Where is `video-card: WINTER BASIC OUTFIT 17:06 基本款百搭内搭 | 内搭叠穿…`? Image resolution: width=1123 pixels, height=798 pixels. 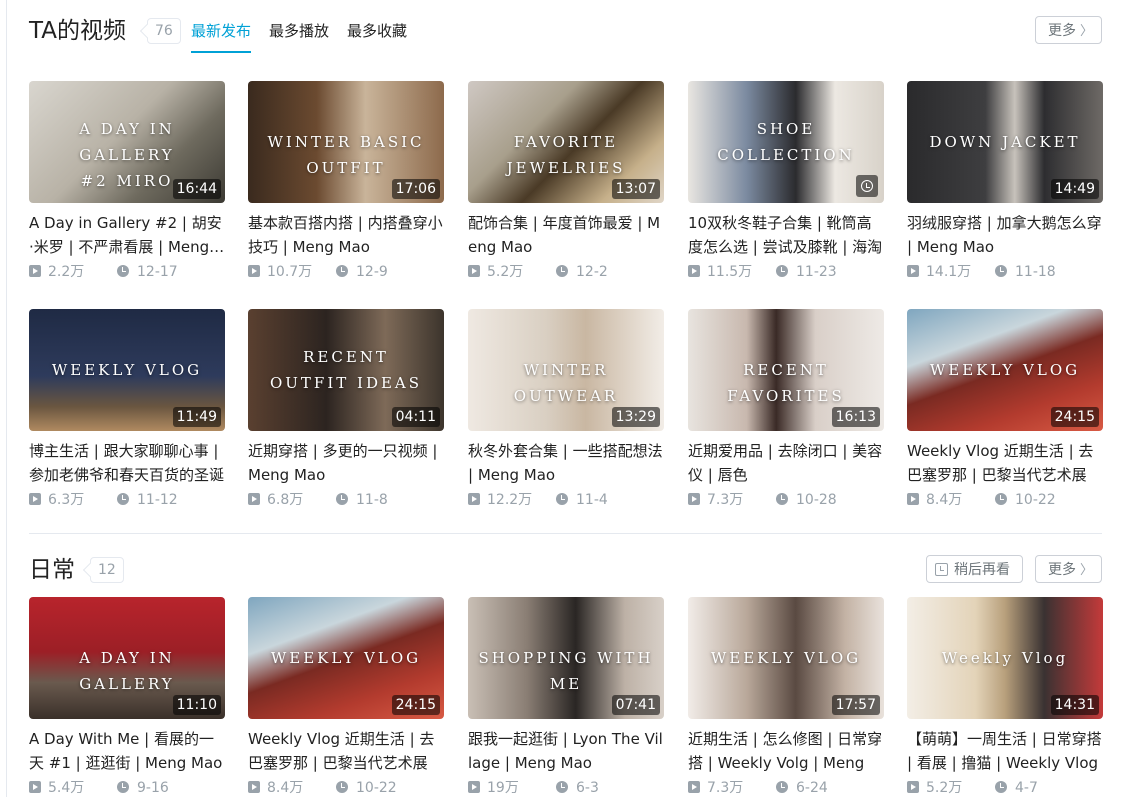
video-card: WINTER BASIC OUTFIT 17:06 基本款百搭内搭 | 内搭叠穿… is located at coordinates (346, 181).